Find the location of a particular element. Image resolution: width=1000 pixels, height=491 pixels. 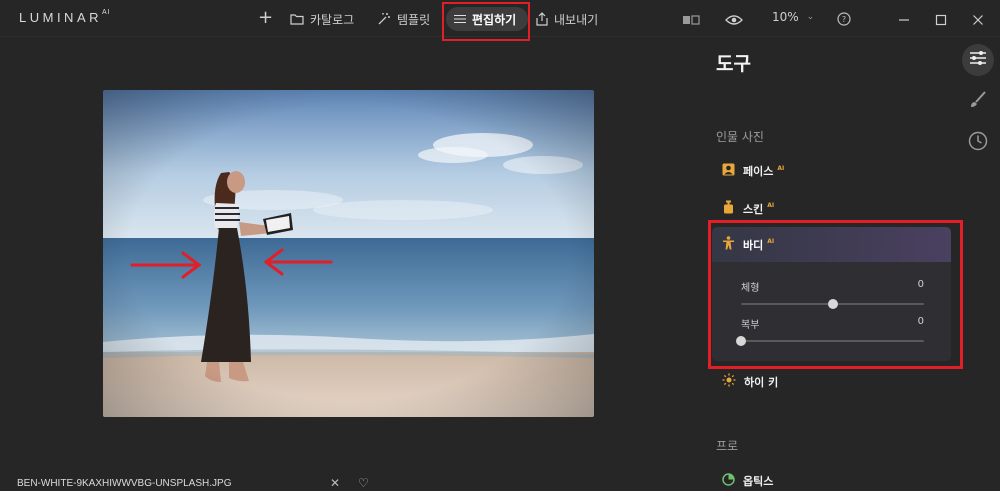

tools-tab is located at coordinates (978, 60).